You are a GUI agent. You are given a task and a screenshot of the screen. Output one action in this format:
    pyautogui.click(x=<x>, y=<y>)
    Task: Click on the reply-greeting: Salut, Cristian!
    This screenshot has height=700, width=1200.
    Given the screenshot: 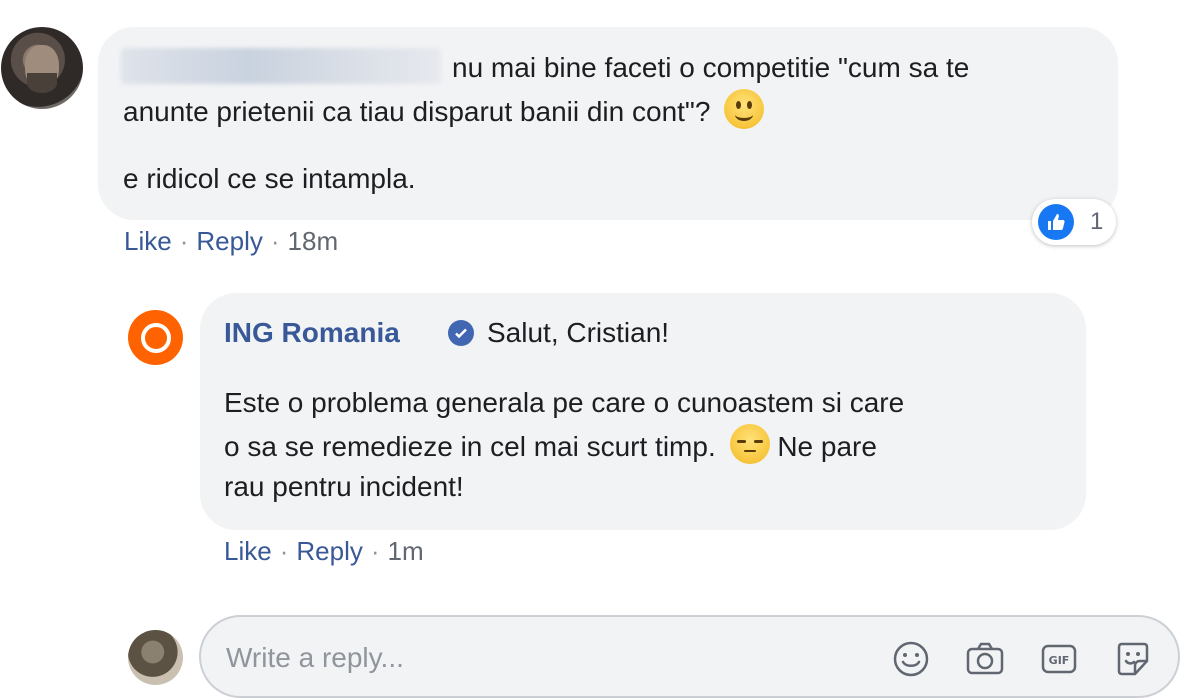 What is the action you would take?
    pyautogui.click(x=578, y=332)
    